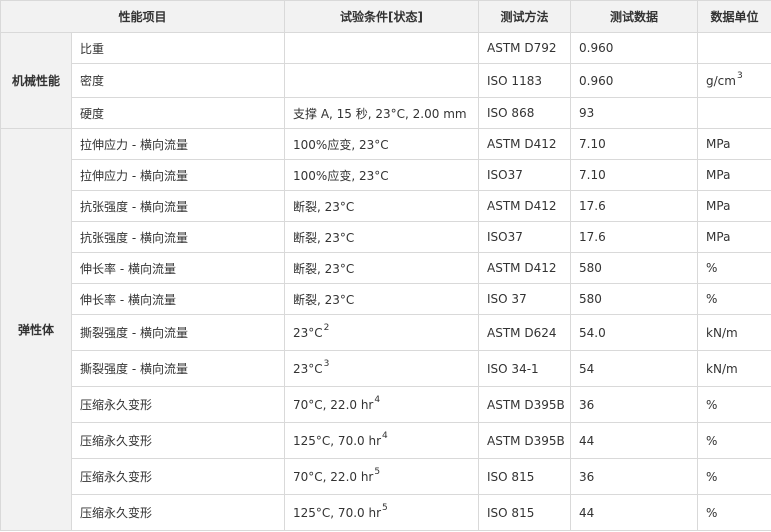  What do you see at coordinates (382, 368) in the screenshot?
I see `test-condition: 23°C3` at bounding box center [382, 368].